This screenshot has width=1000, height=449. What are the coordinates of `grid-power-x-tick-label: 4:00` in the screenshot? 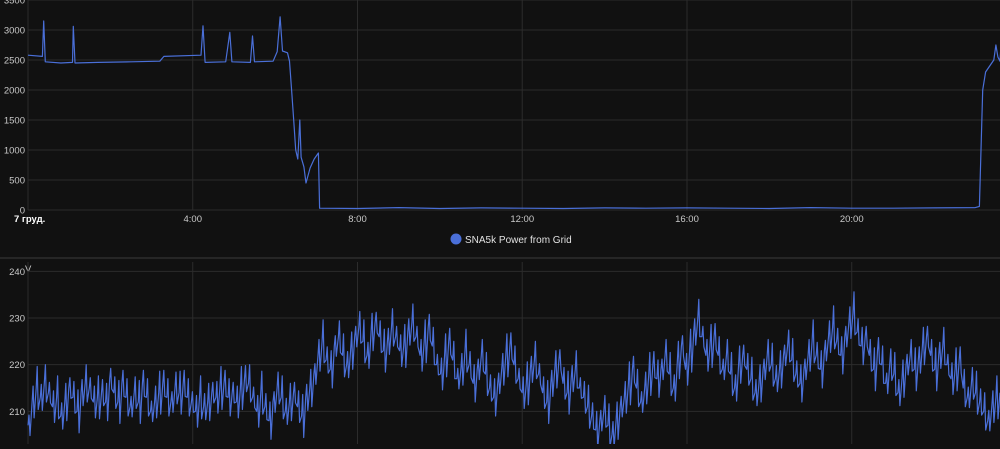 It's located at (192, 219).